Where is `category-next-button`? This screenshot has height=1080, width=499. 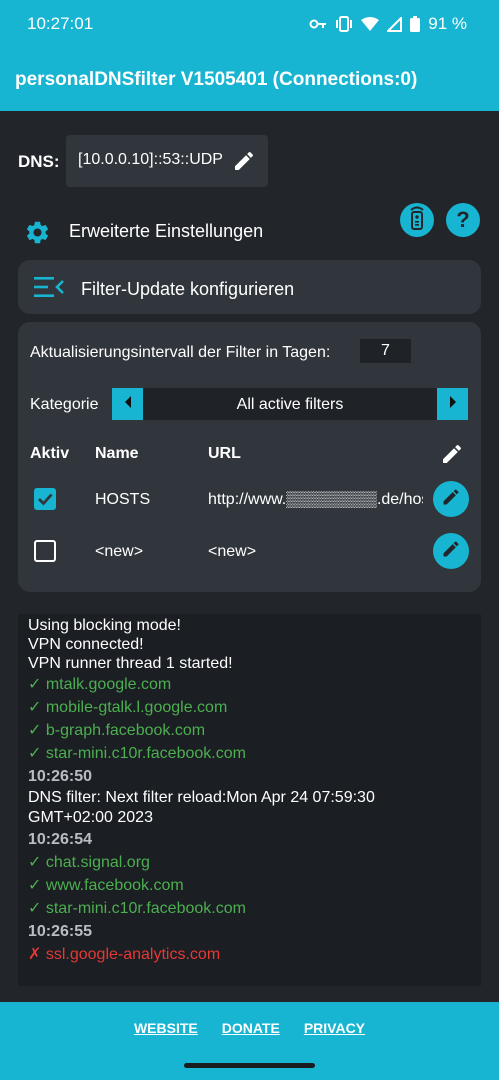 category-next-button is located at coordinates (452, 404).